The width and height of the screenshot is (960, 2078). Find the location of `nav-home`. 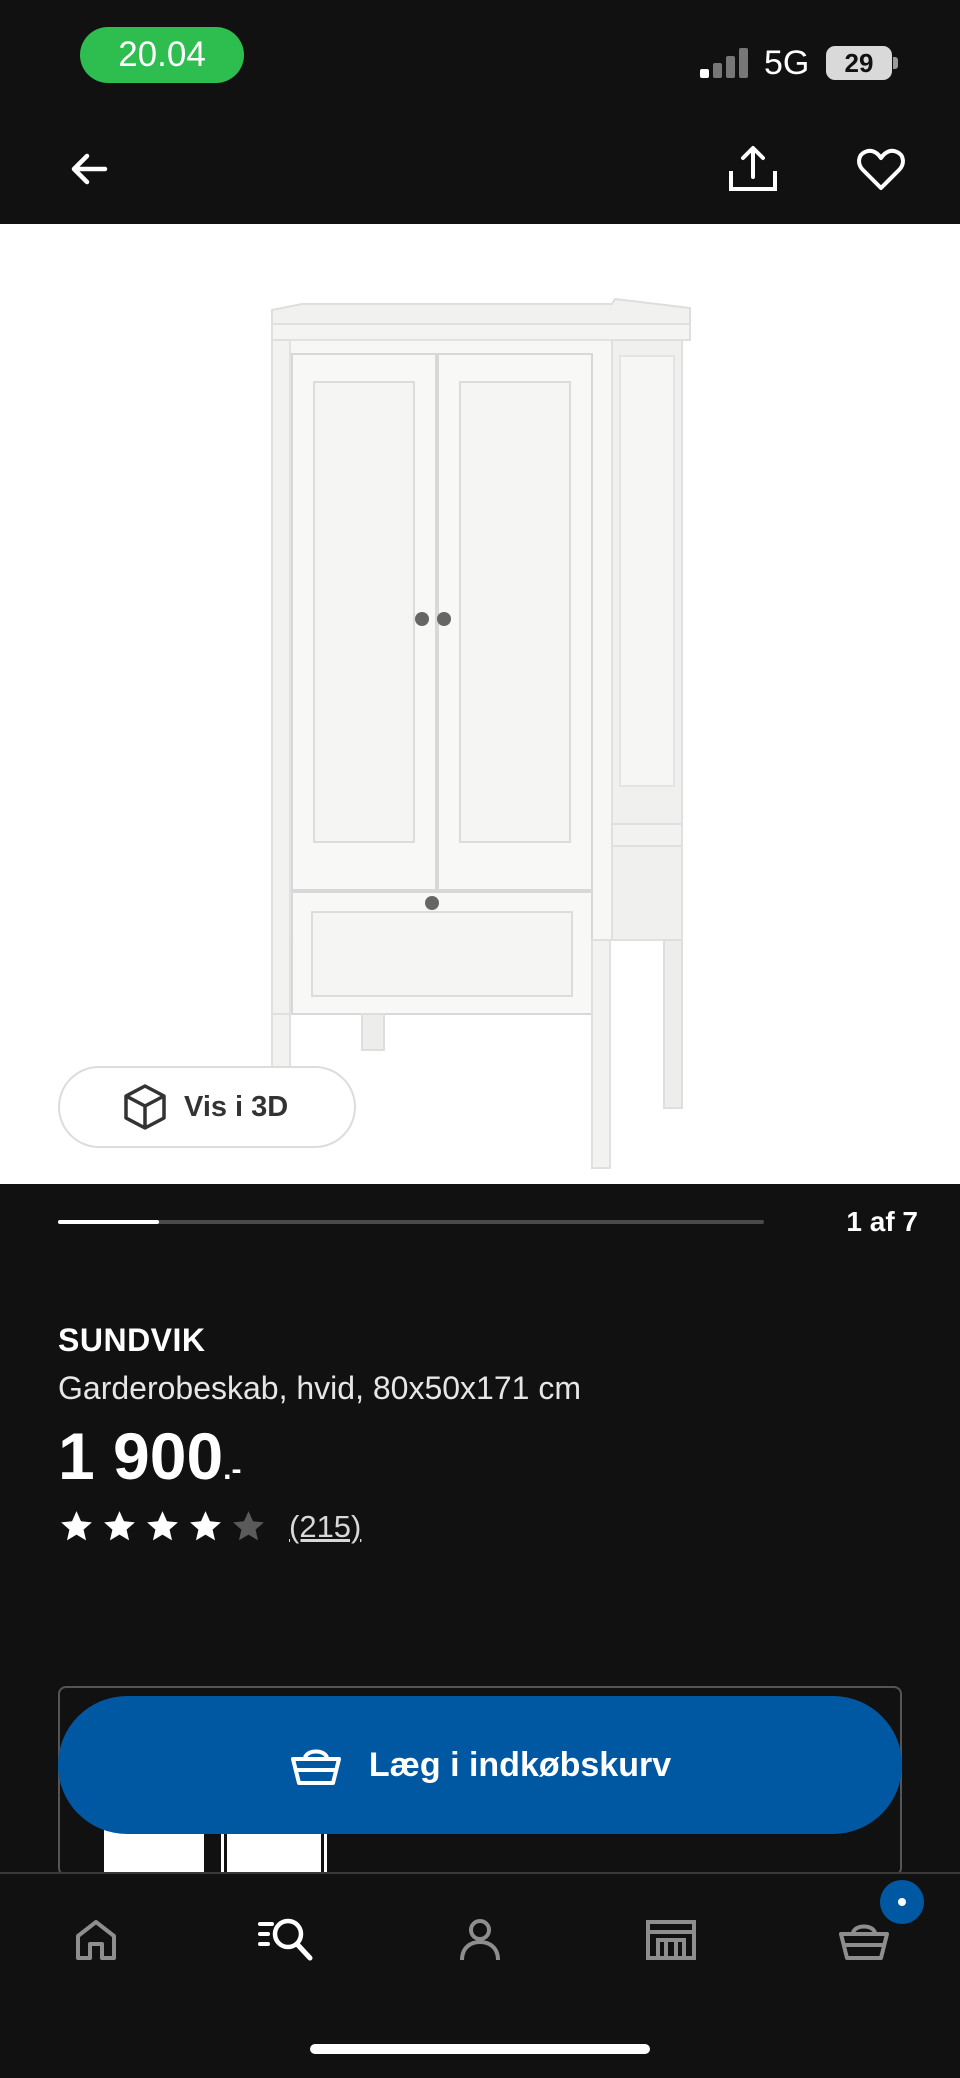

nav-home is located at coordinates (96, 1939).